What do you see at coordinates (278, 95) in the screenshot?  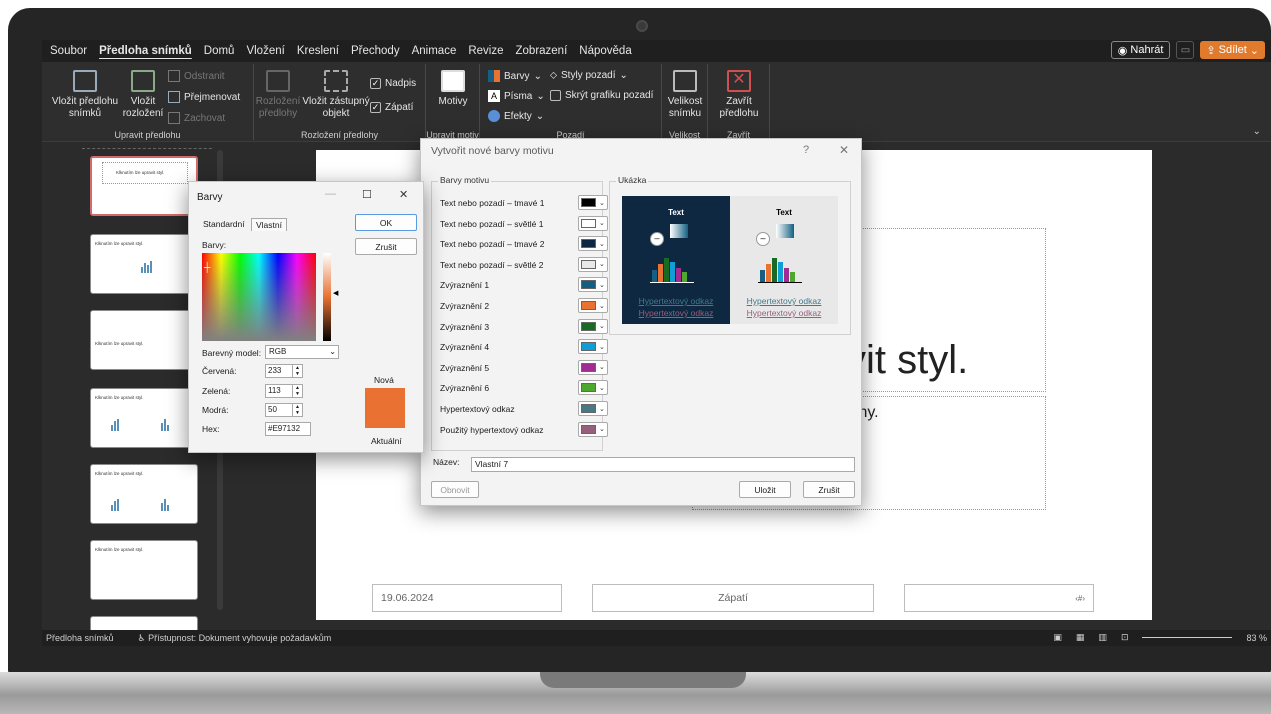 I see `master-layout-button: Rozložení předlohy` at bounding box center [278, 95].